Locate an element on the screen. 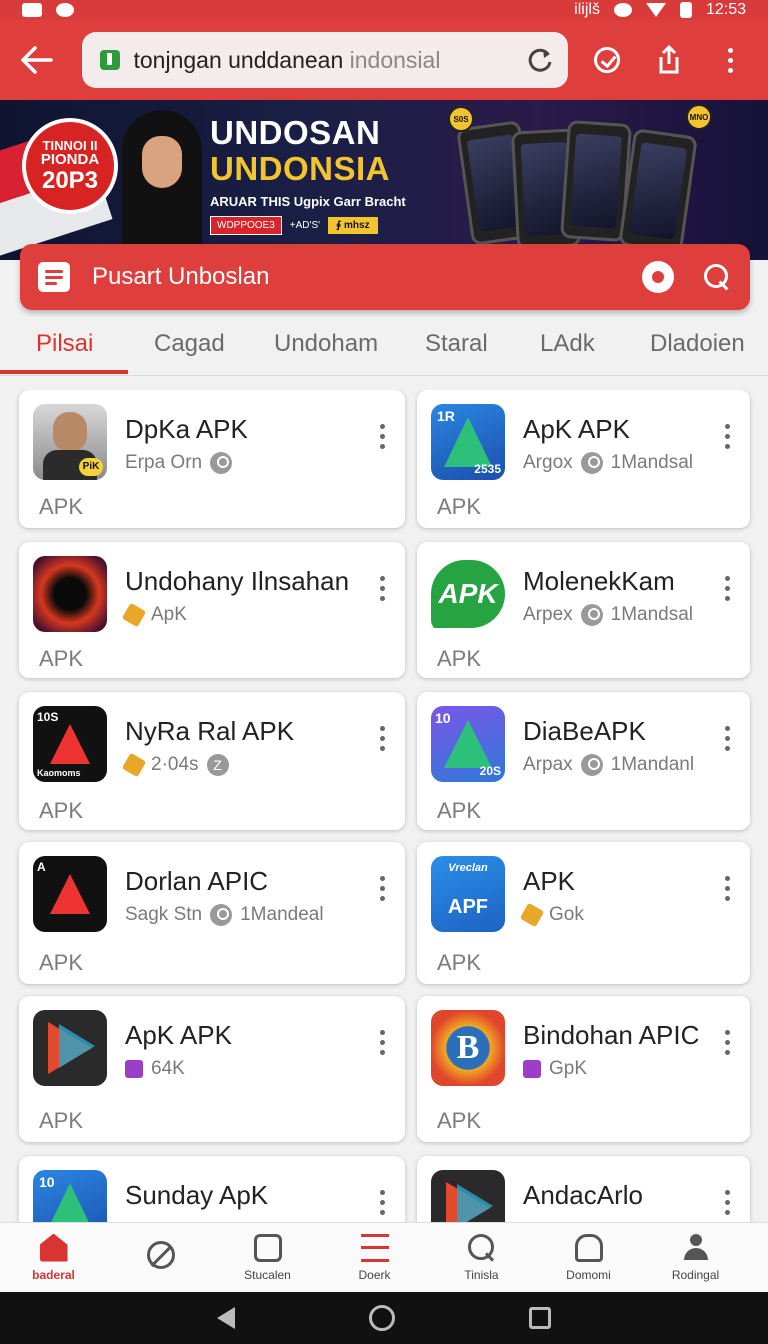  app-name: Bindohan APIC is located at coordinates (611, 1035).